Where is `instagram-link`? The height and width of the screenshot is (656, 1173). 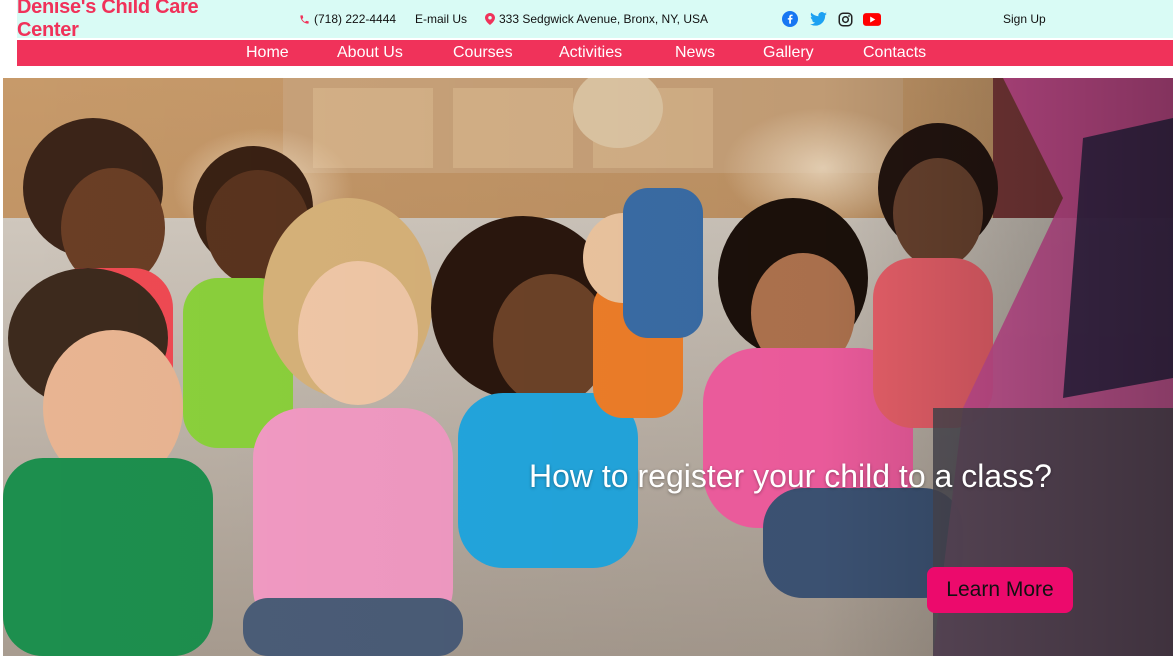 instagram-link is located at coordinates (845, 19).